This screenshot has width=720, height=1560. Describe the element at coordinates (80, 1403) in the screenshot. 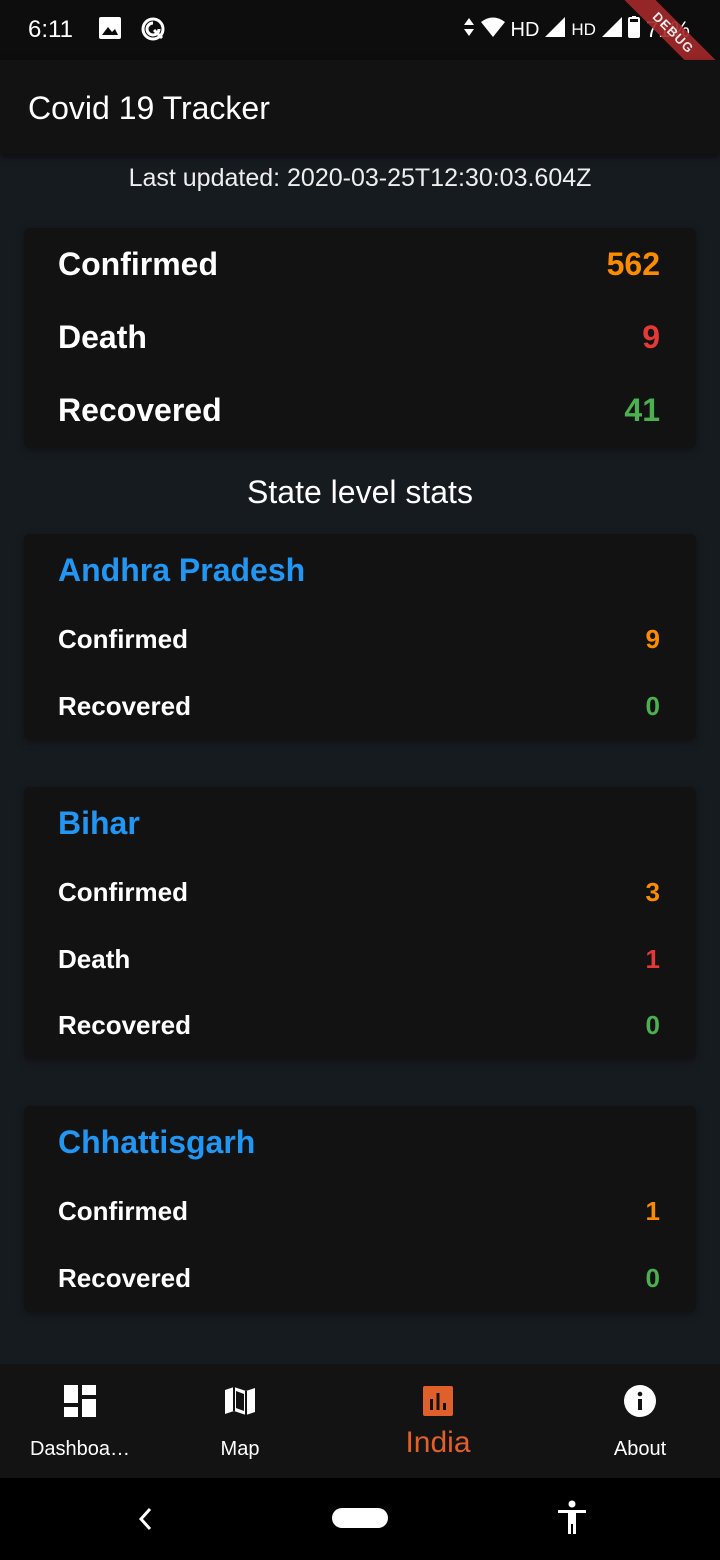

I see `dashboard-icon` at that location.